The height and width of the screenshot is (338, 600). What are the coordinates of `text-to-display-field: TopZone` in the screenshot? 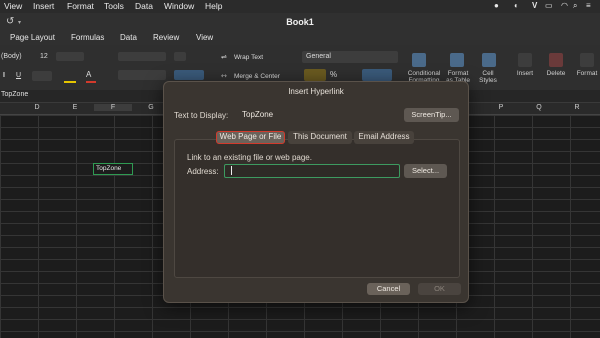 It's located at (317, 115).